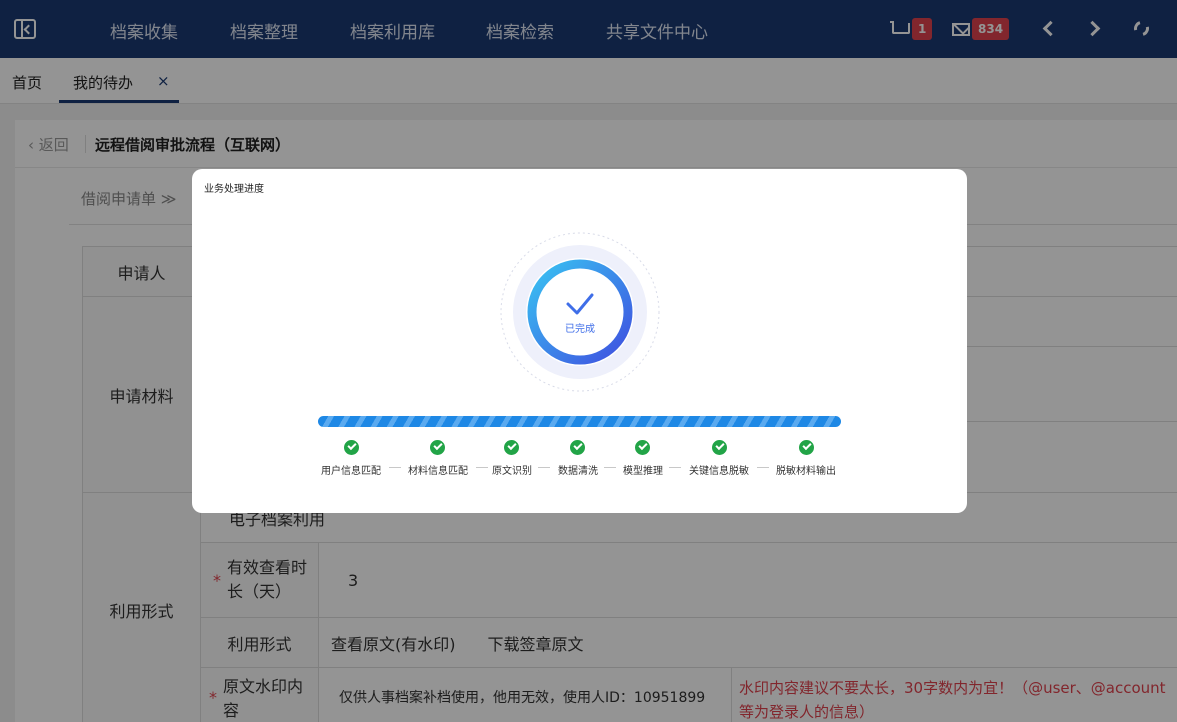 The width and height of the screenshot is (1177, 722). I want to click on progress-bar, so click(579, 421).